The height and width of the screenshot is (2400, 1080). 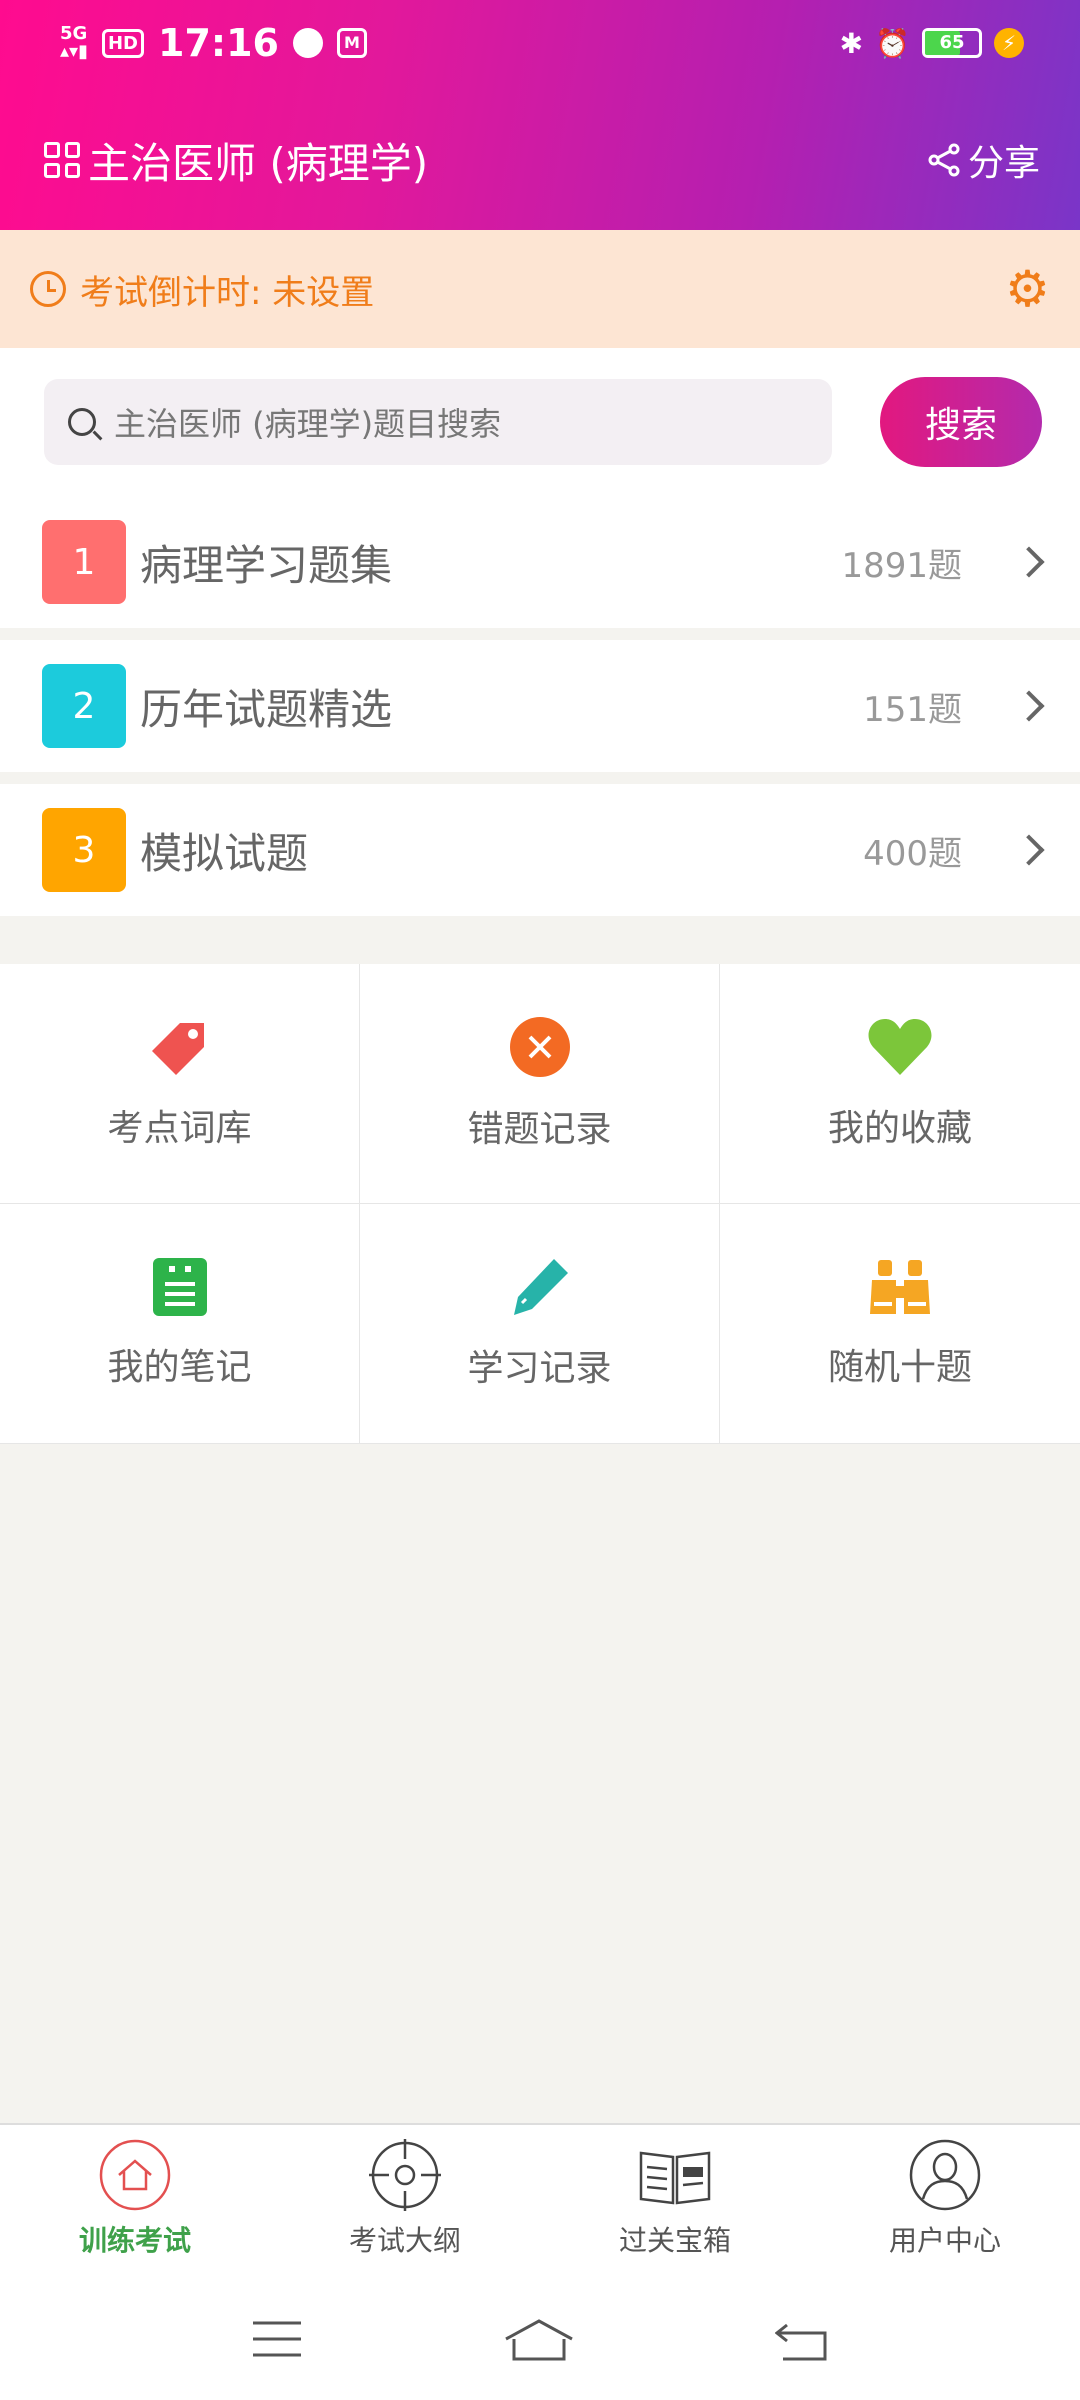 I want to click on nav-label: 考试大纲, so click(x=404, y=2240).